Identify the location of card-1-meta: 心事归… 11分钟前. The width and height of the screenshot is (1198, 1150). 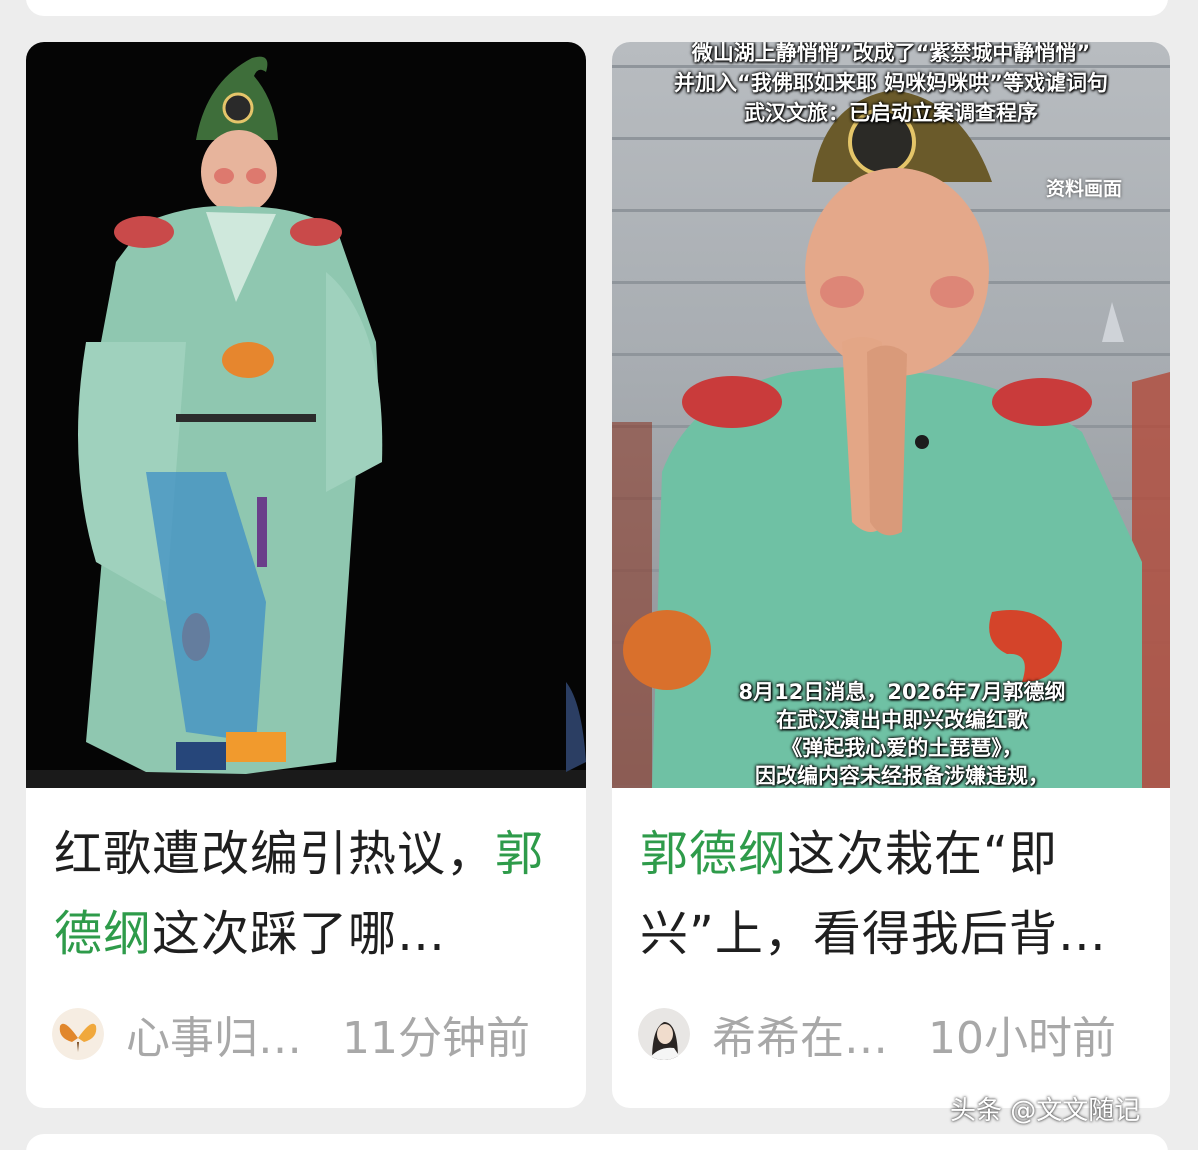
(307, 1034).